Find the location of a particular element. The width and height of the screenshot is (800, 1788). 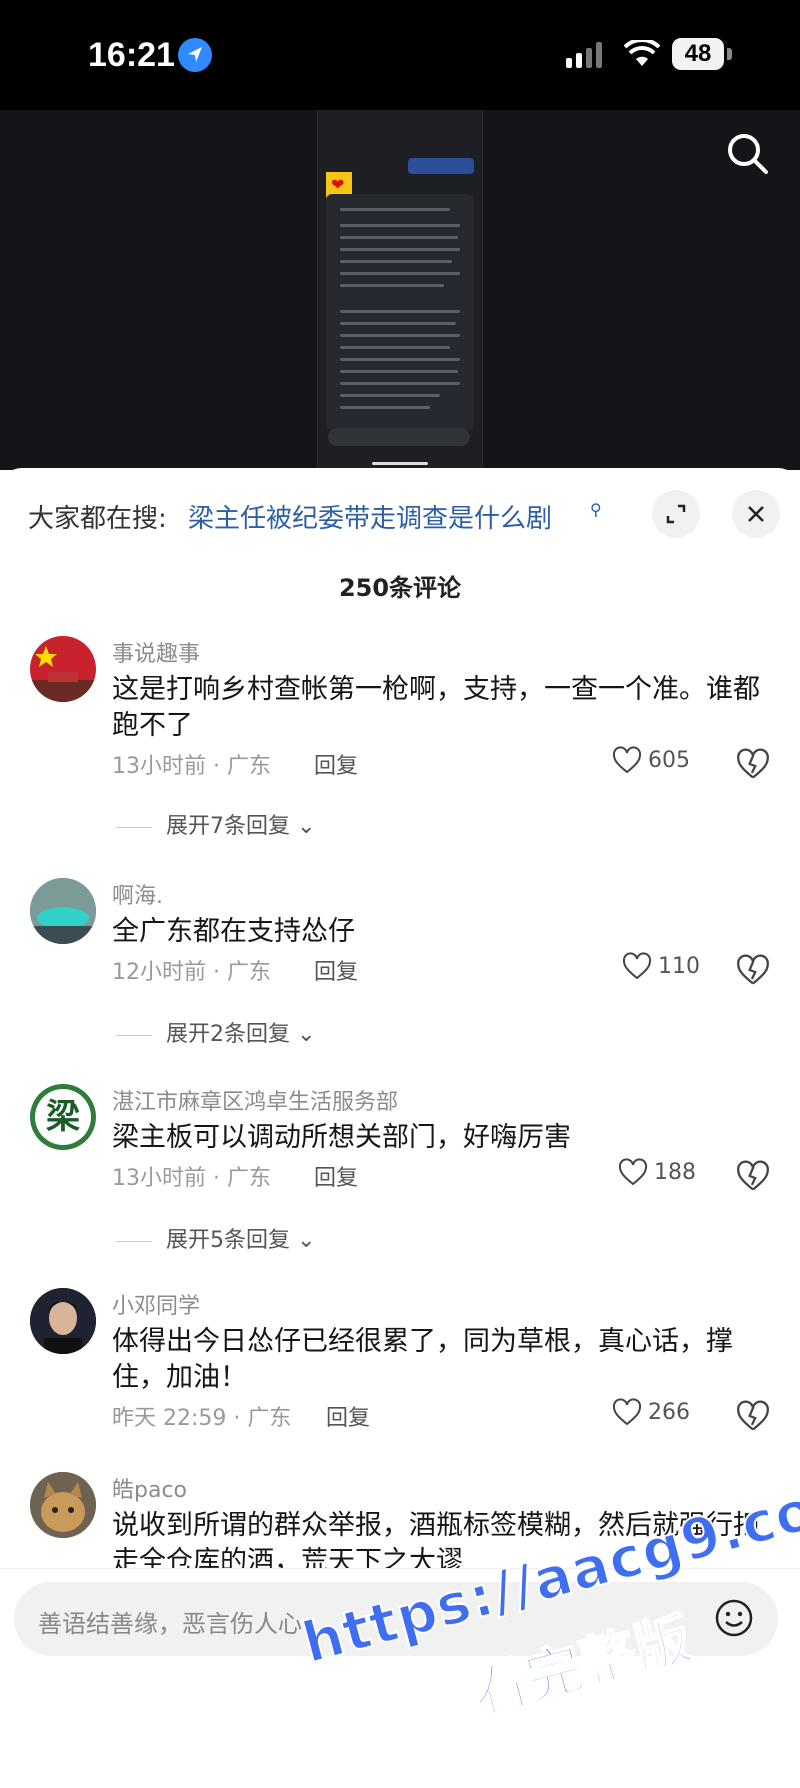

video-frame-screenshot: ❤ is located at coordinates (400, 290).